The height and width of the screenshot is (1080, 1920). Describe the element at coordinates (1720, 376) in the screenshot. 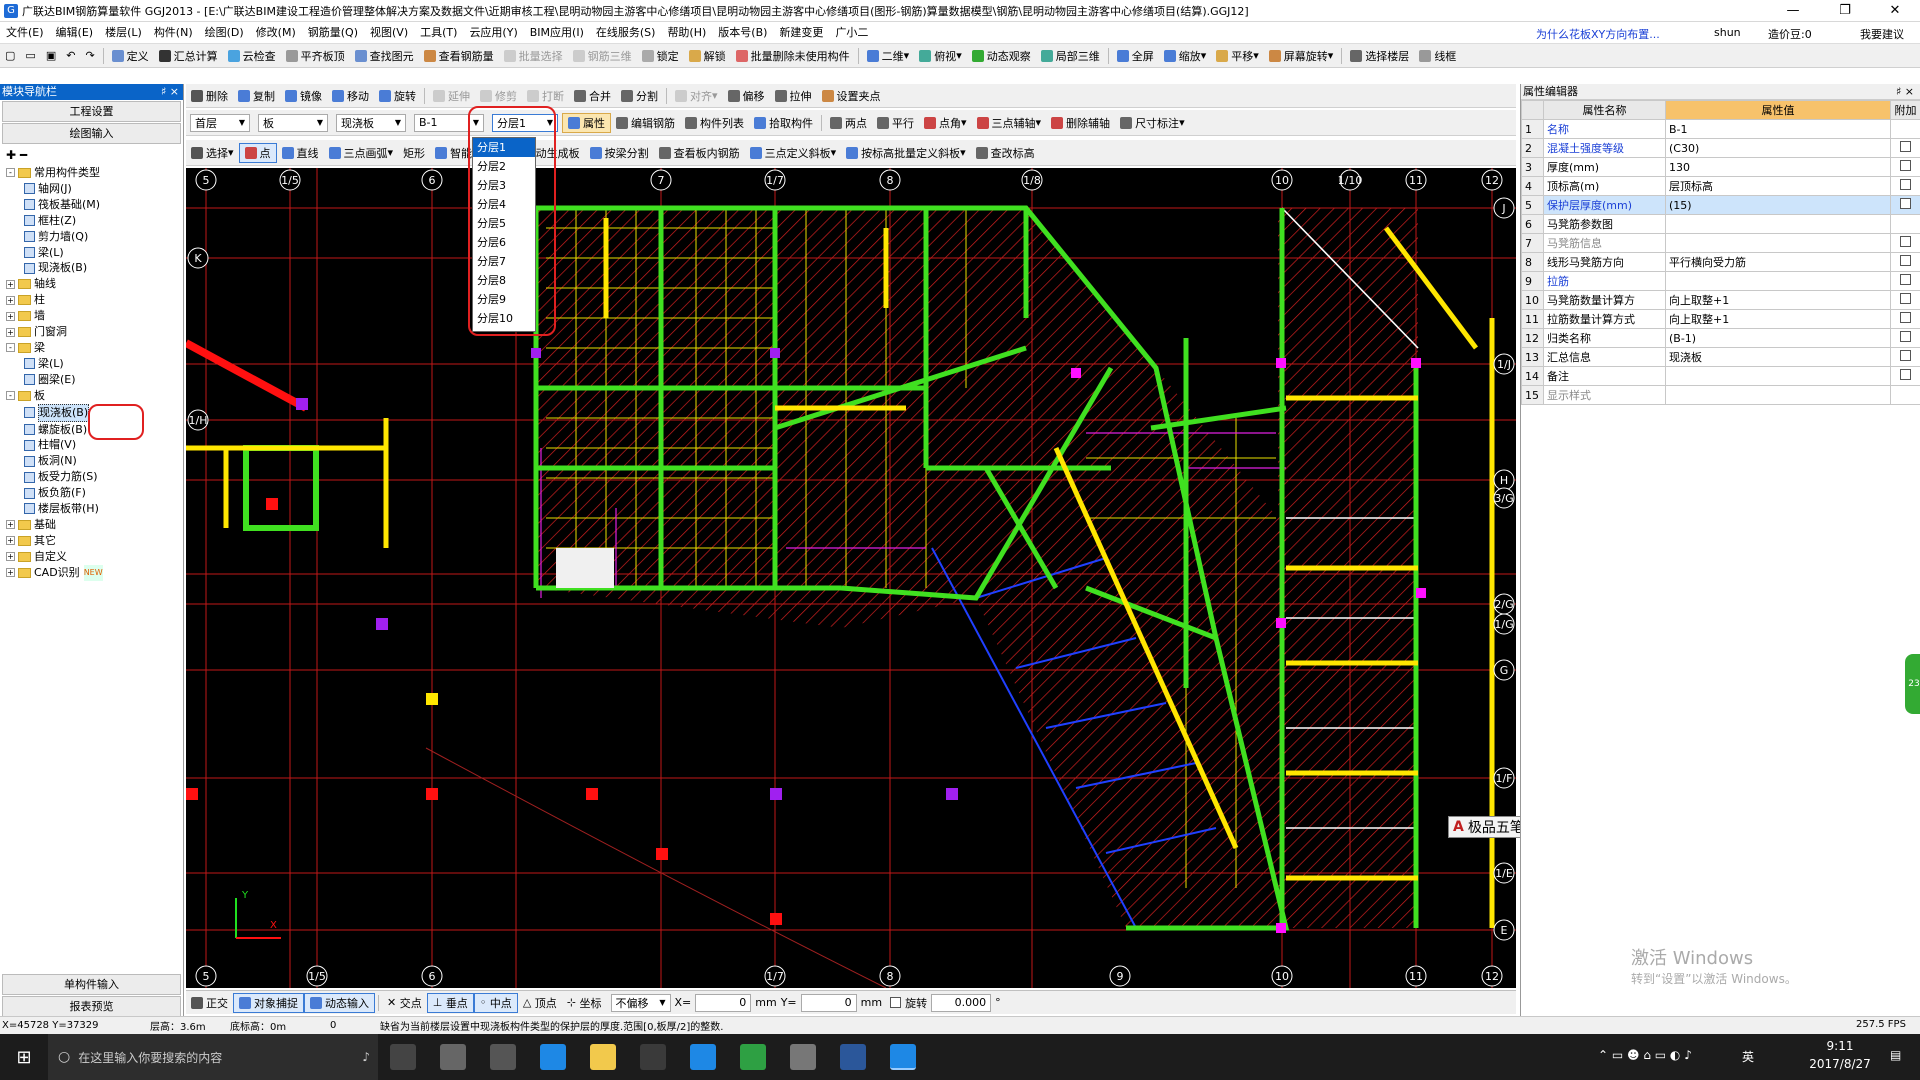

I see `property-row: 14 备注` at that location.